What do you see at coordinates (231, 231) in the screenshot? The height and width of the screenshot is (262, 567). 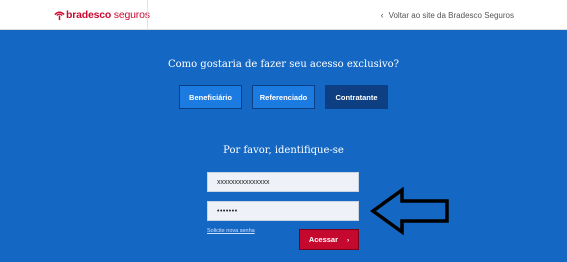 I see `forgot-password-link: Solicite nova senha` at bounding box center [231, 231].